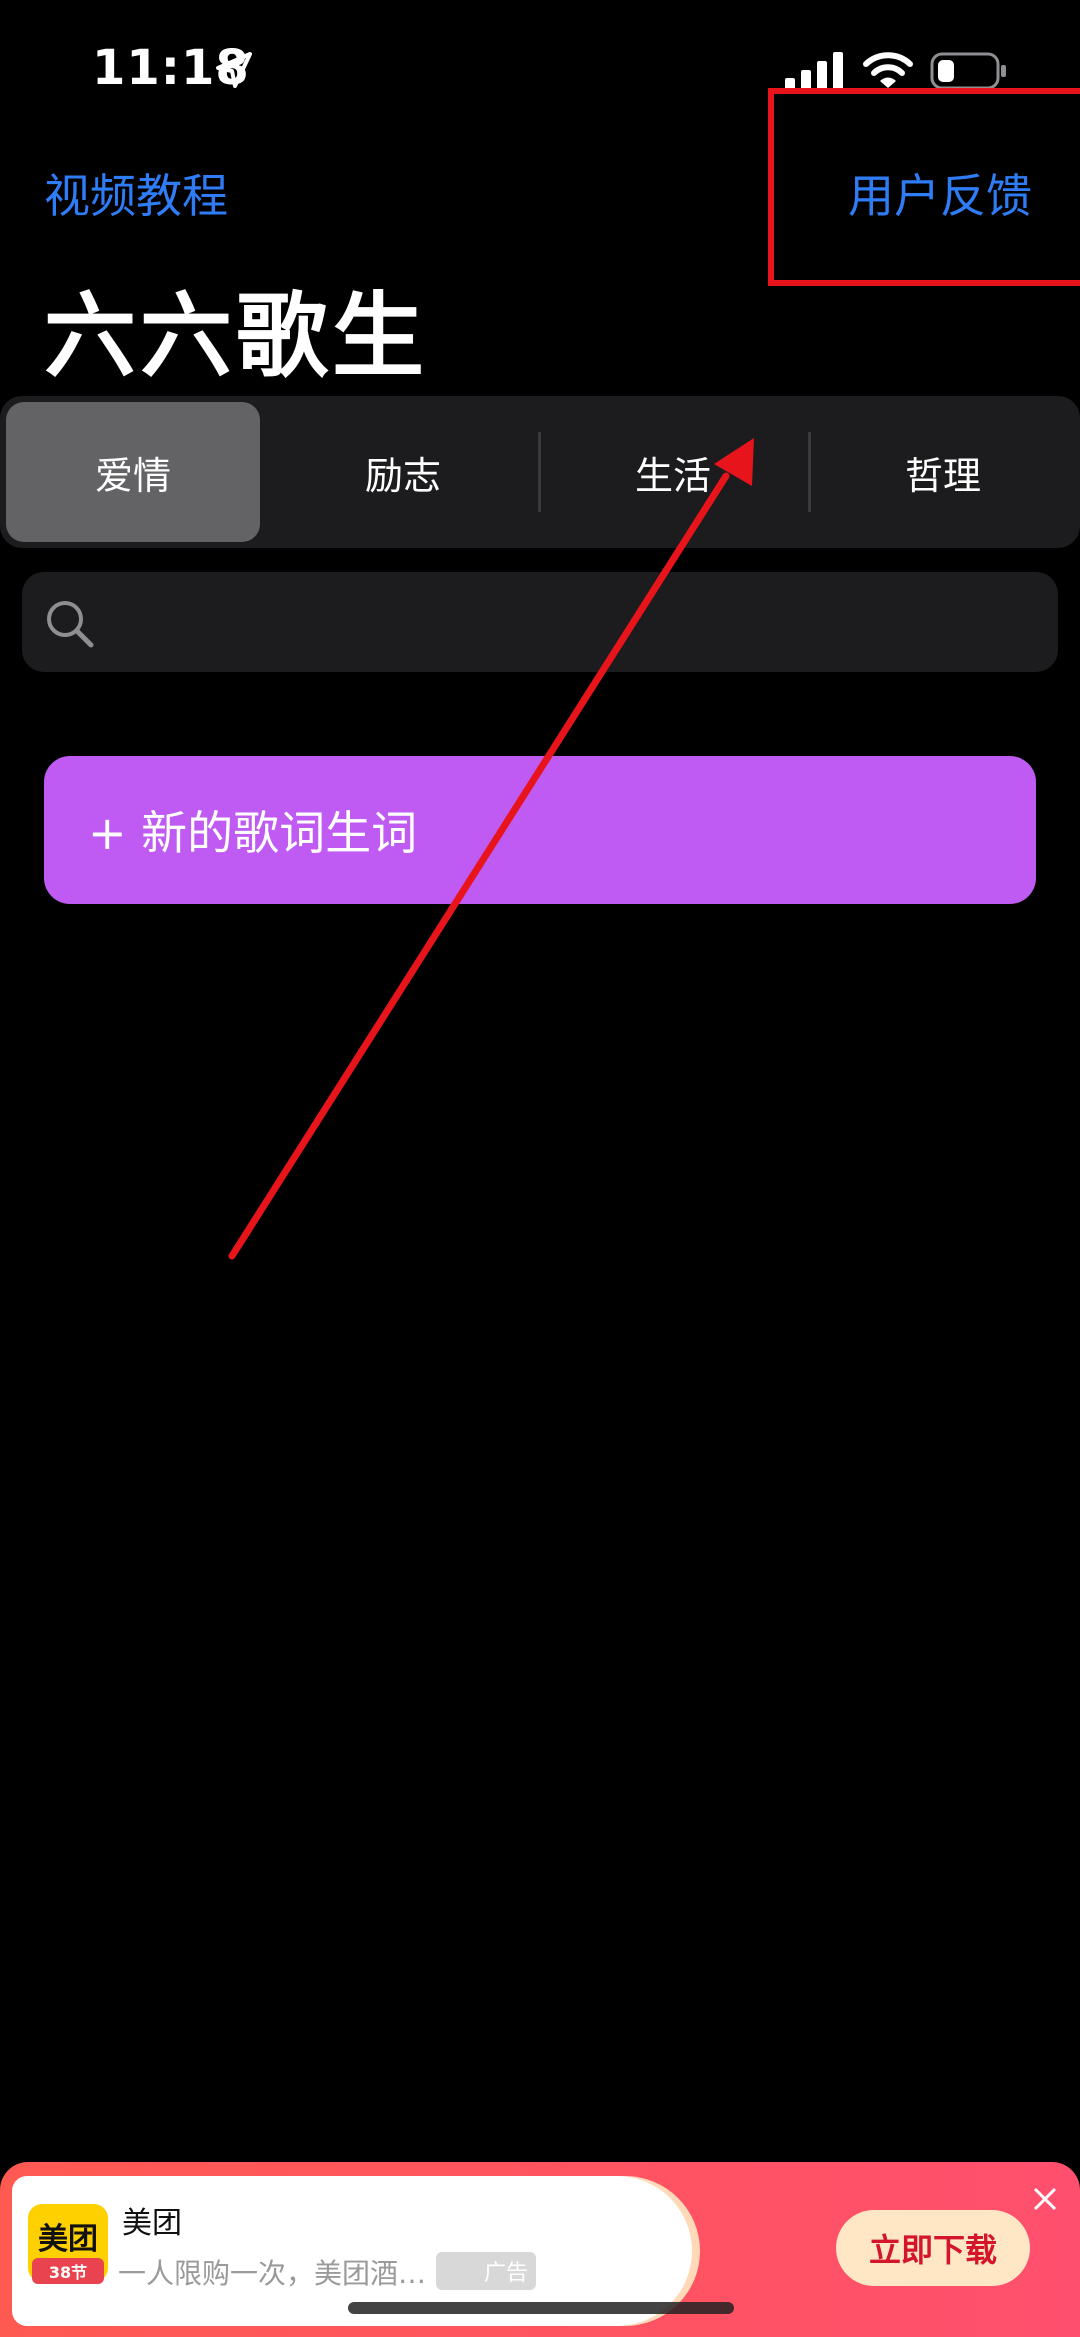  What do you see at coordinates (933, 2248) in the screenshot?
I see `download-now-button: 立即下载` at bounding box center [933, 2248].